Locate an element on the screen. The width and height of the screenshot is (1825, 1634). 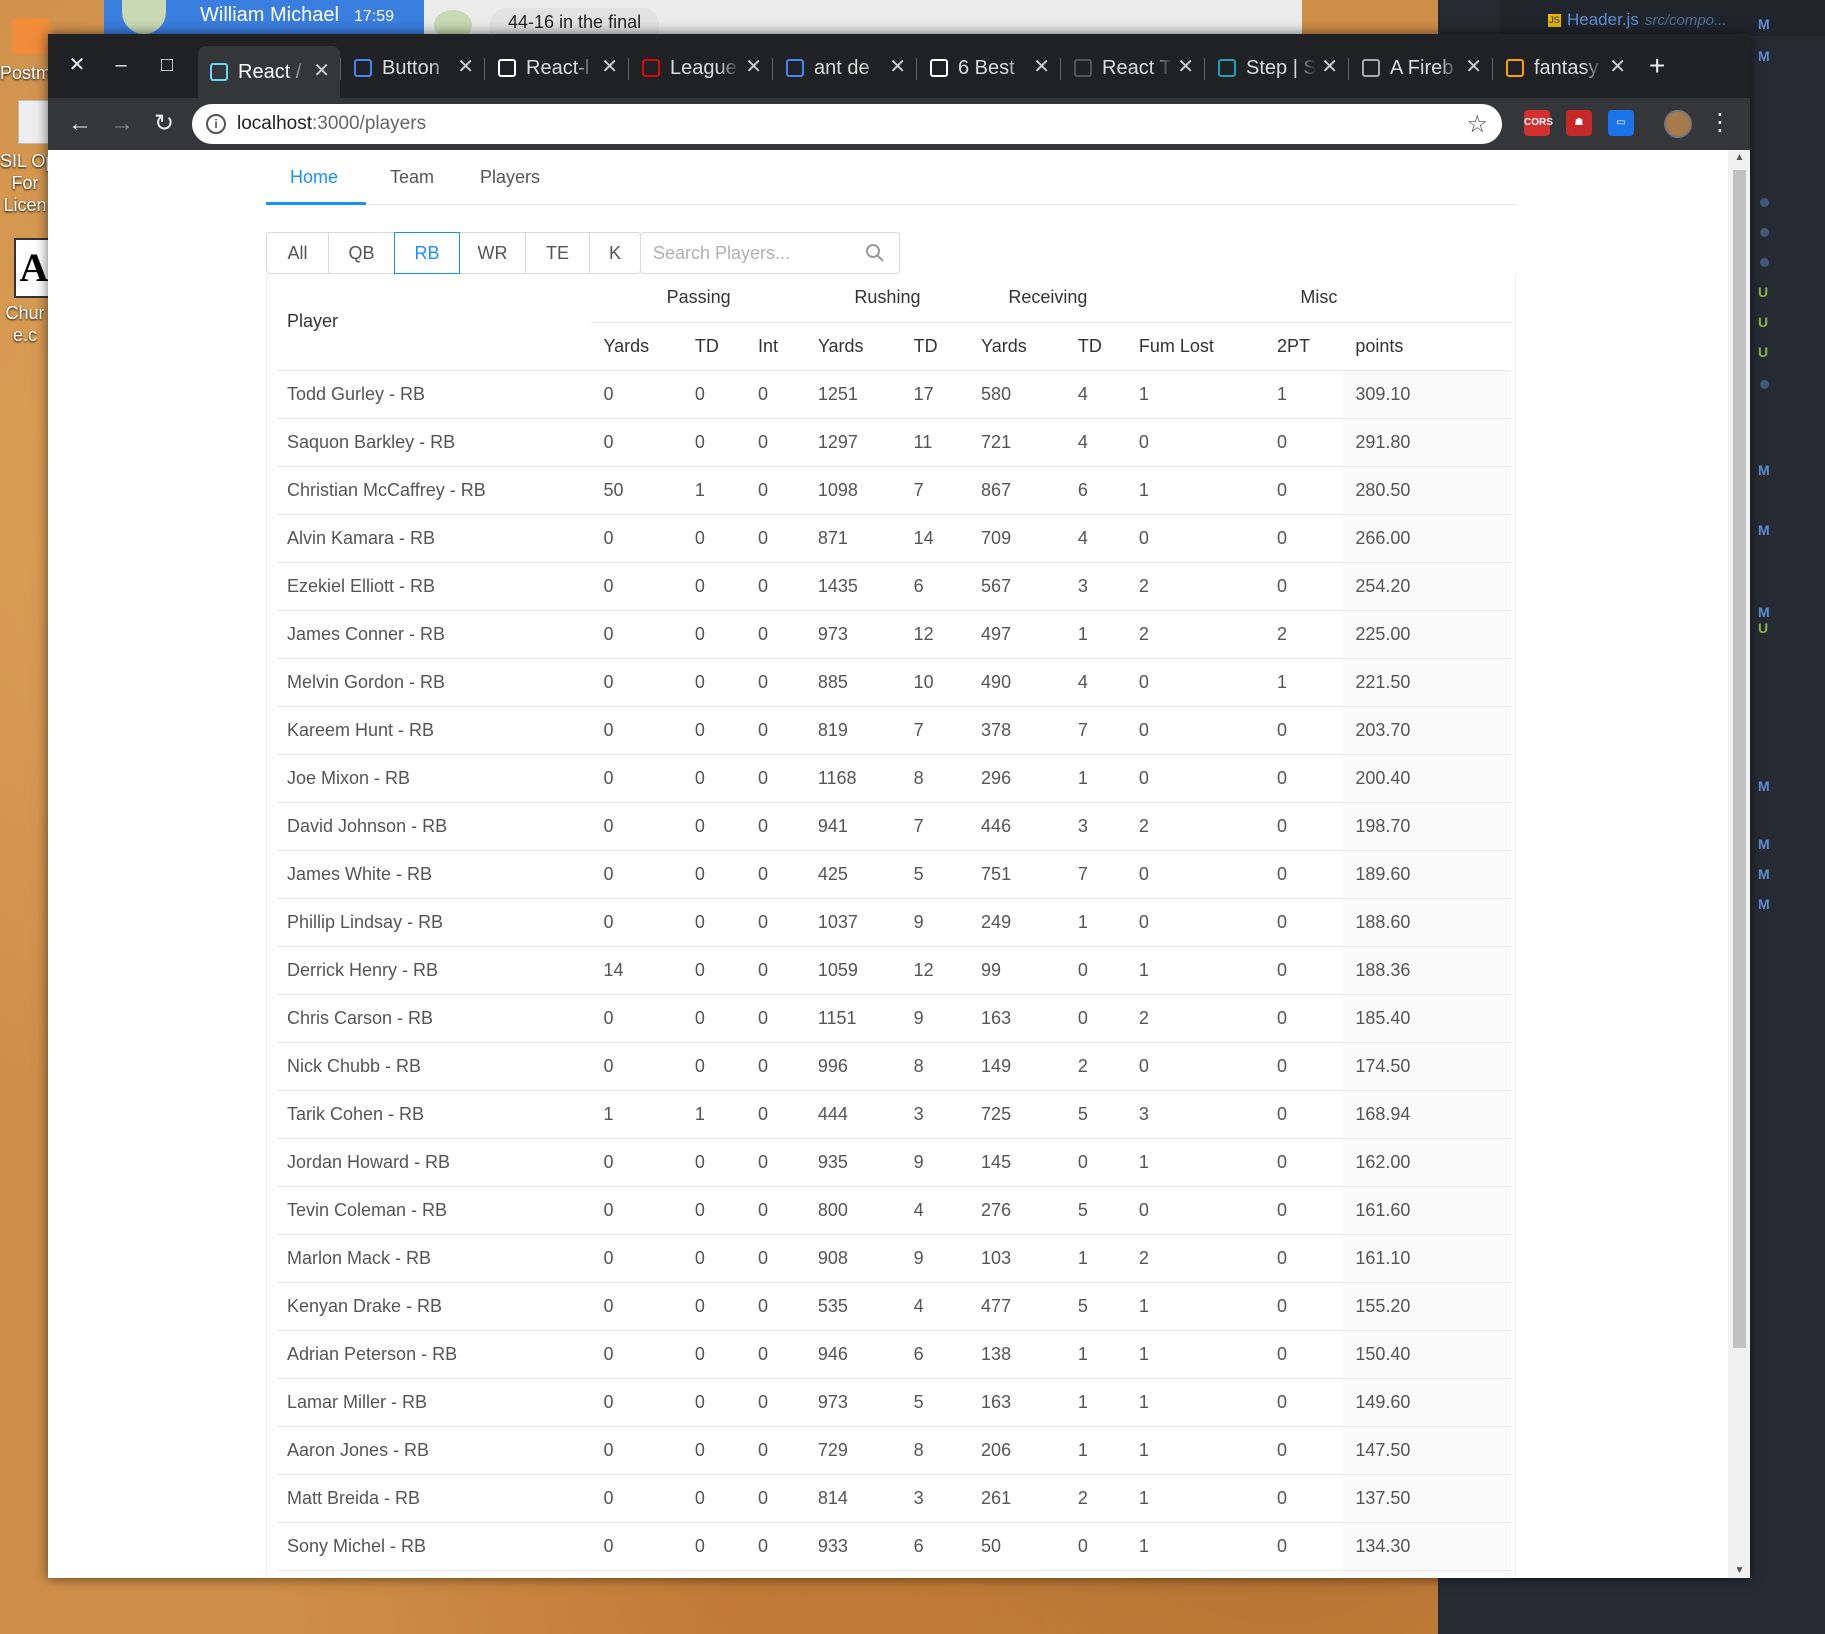
reload-icon: ↻ is located at coordinates (164, 124).